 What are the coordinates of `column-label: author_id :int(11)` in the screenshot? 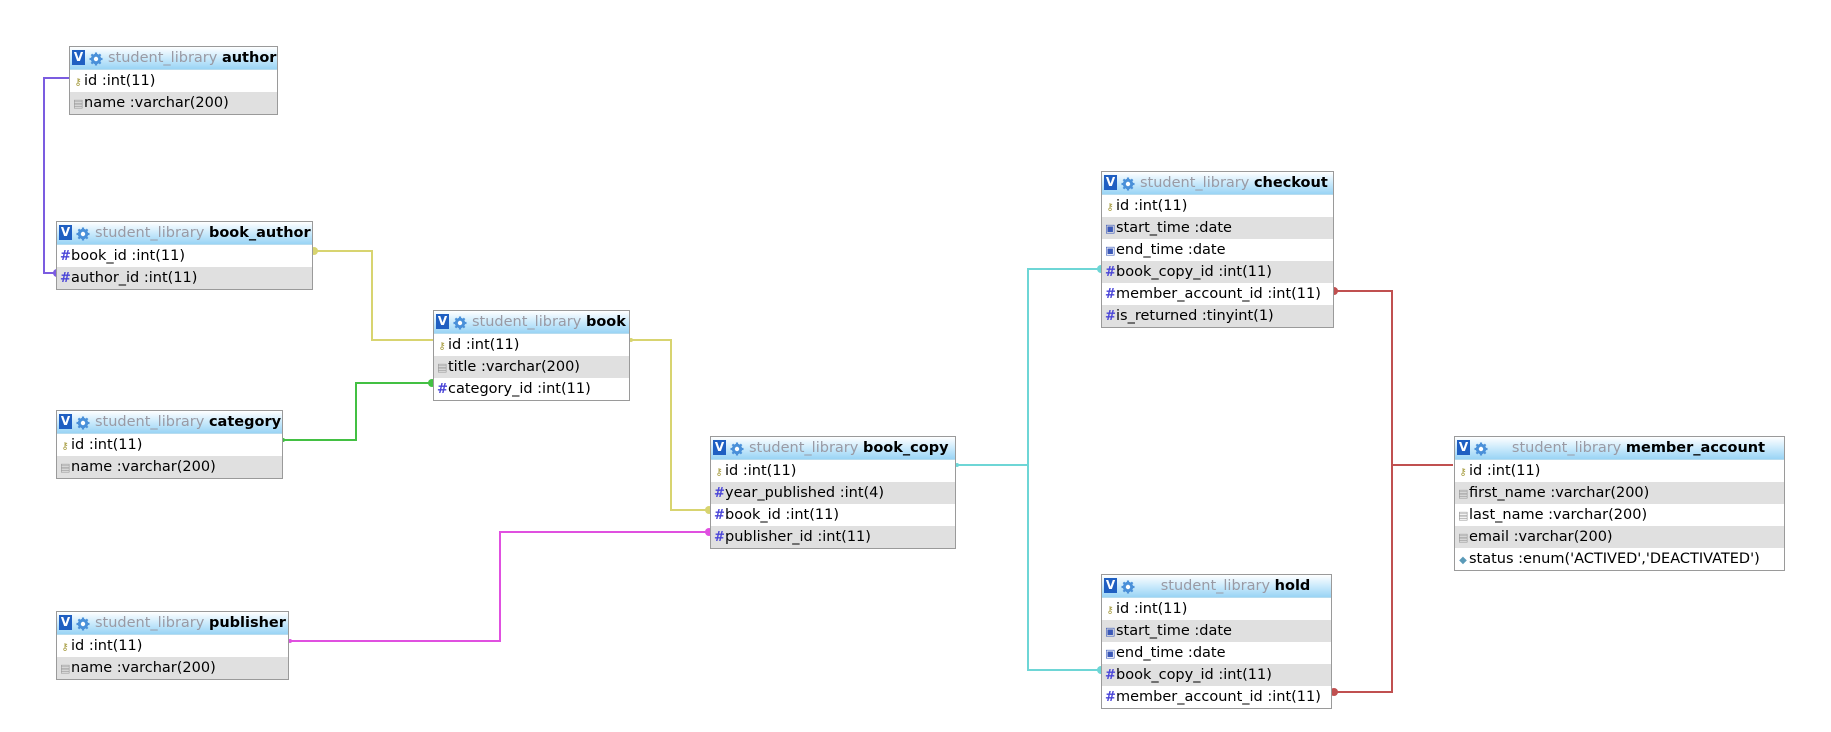 It's located at (134, 278).